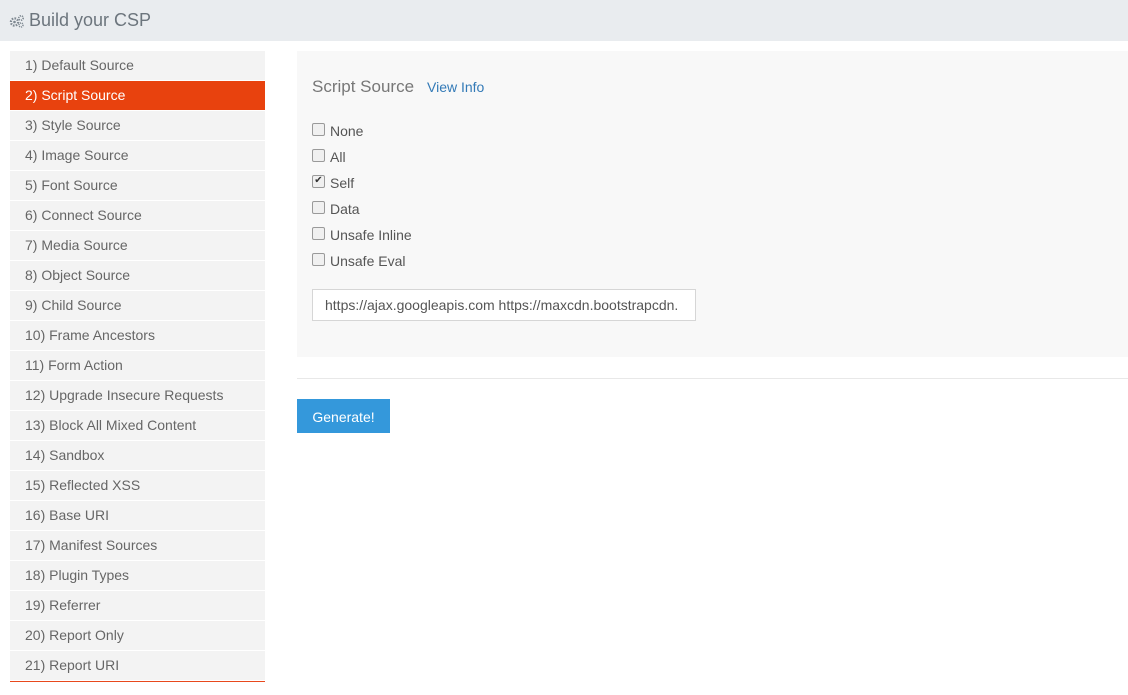  What do you see at coordinates (137, 546) in the screenshot?
I see `sidebar-item-manifest-sources: 17) Manifest Sources` at bounding box center [137, 546].